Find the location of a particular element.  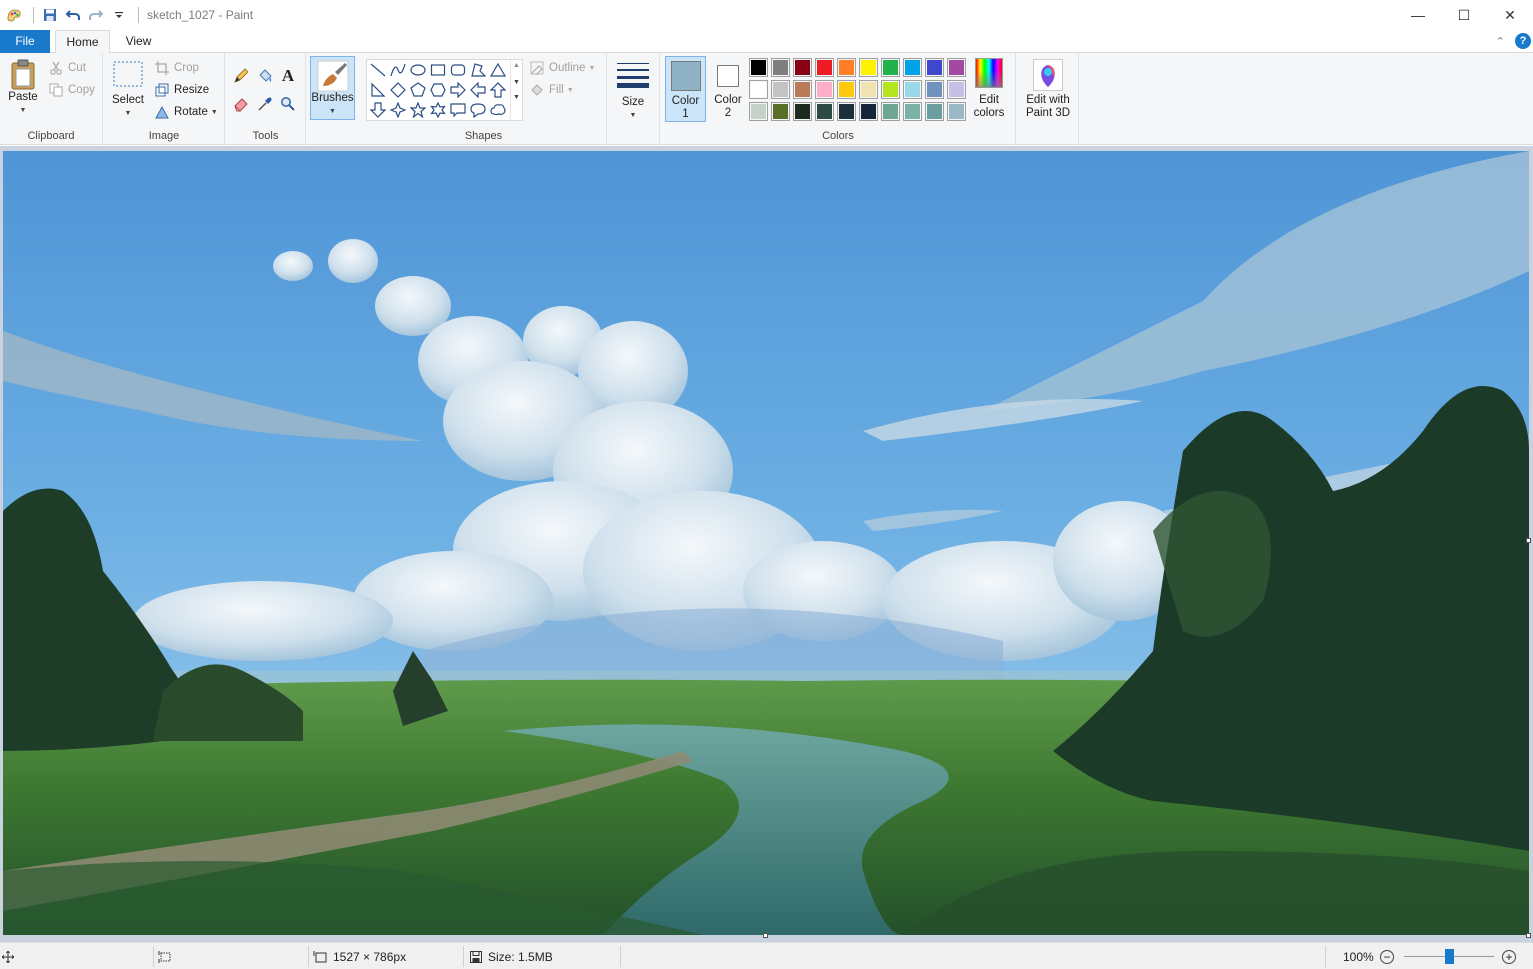

fill-bucket-icon is located at coordinates (265, 76).